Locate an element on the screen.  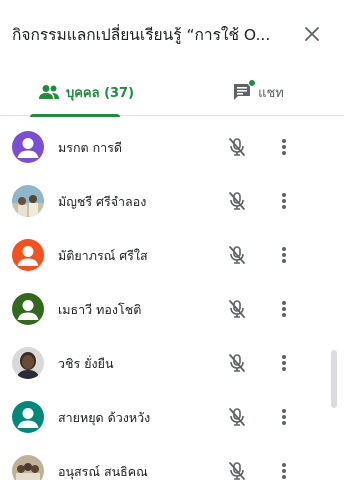
tab-chat: แชท is located at coordinates (258, 92).